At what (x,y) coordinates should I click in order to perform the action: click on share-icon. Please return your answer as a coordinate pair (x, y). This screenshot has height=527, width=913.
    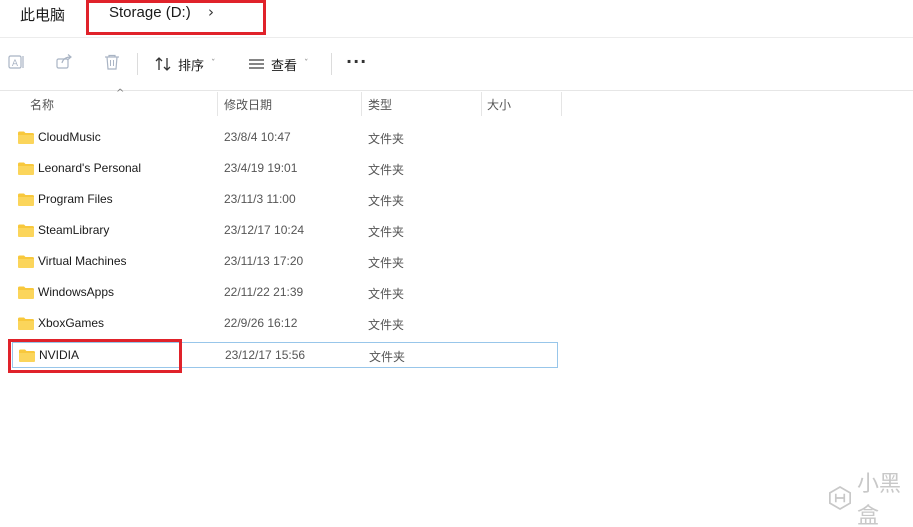
    Looking at the image, I should click on (64, 62).